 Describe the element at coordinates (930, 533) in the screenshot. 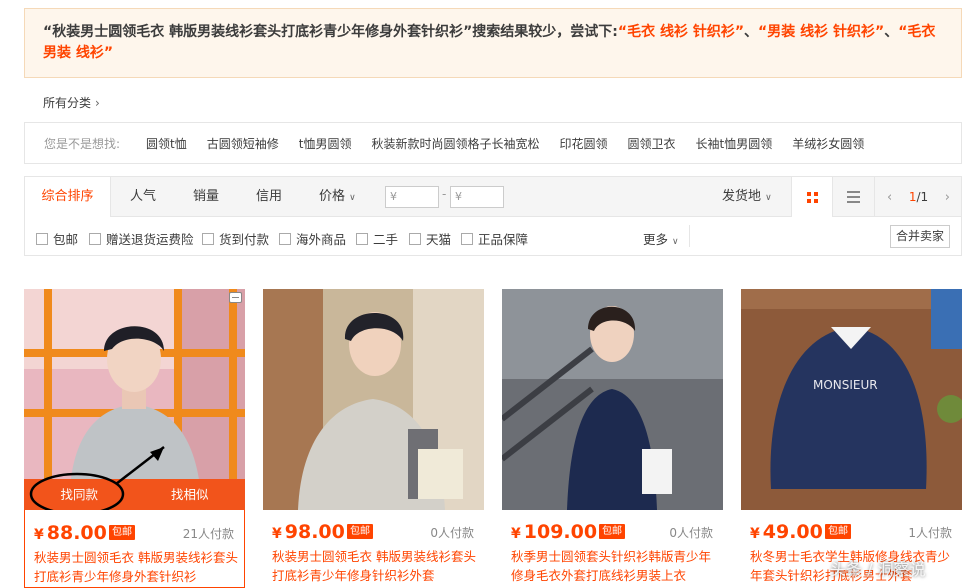

I see `paid-count: 1人付款` at that location.